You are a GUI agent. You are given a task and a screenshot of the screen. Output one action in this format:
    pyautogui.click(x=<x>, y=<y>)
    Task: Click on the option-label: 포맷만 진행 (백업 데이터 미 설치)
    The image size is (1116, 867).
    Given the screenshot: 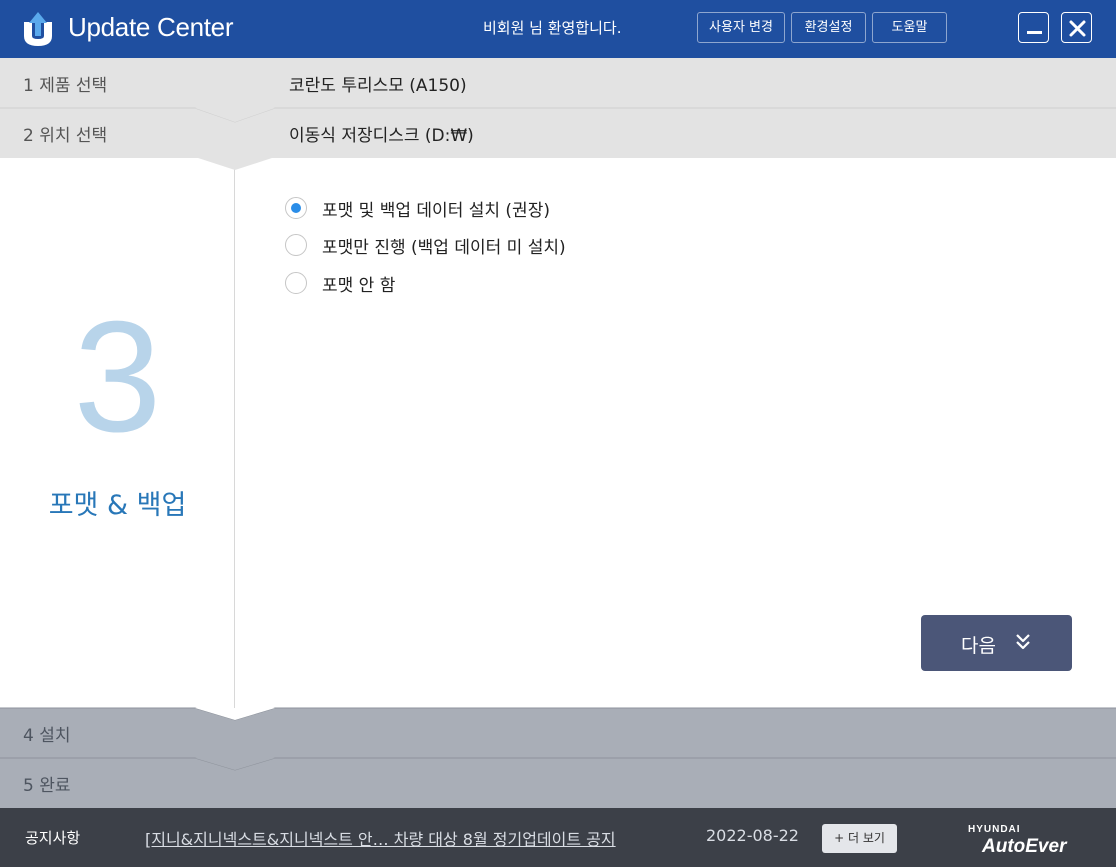 What is the action you would take?
    pyautogui.click(x=444, y=248)
    